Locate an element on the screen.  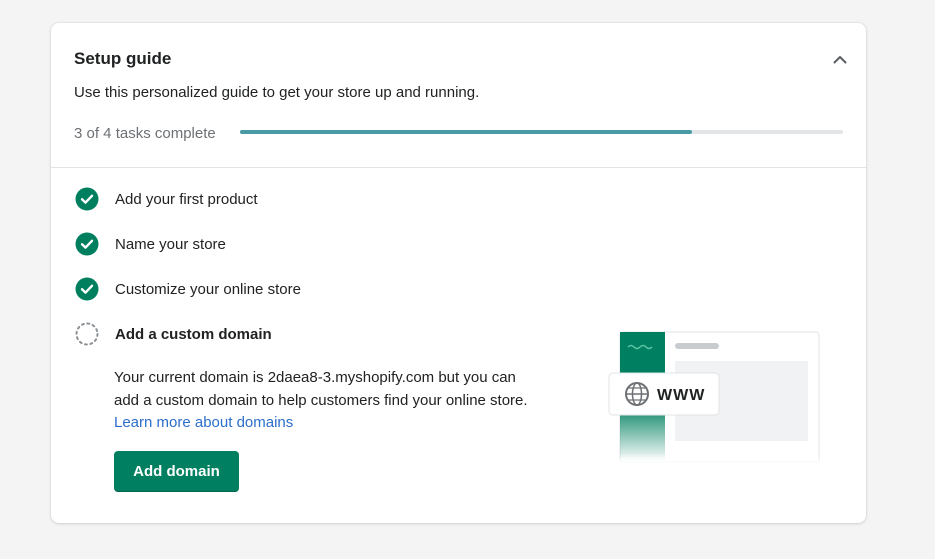
task-customize-online-store: Customize your online store is located at coordinates (188, 289).